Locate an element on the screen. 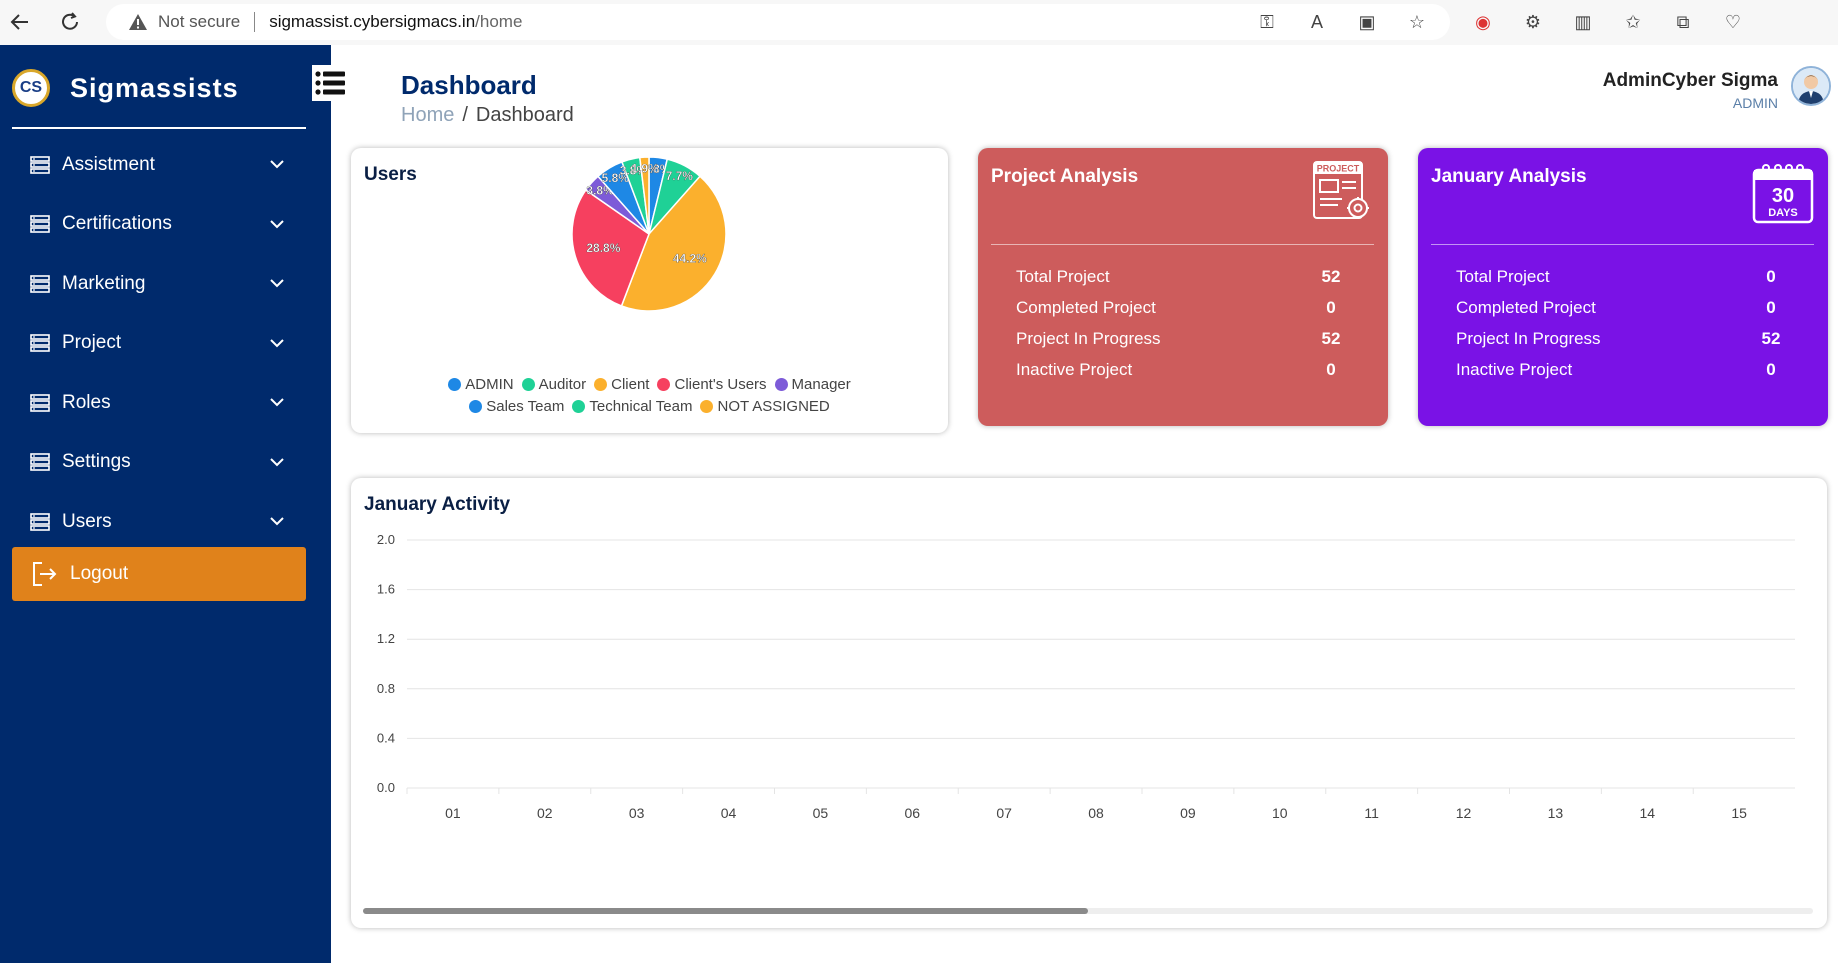 The height and width of the screenshot is (963, 1838). sidebar-item-label: Settings is located at coordinates (96, 462).